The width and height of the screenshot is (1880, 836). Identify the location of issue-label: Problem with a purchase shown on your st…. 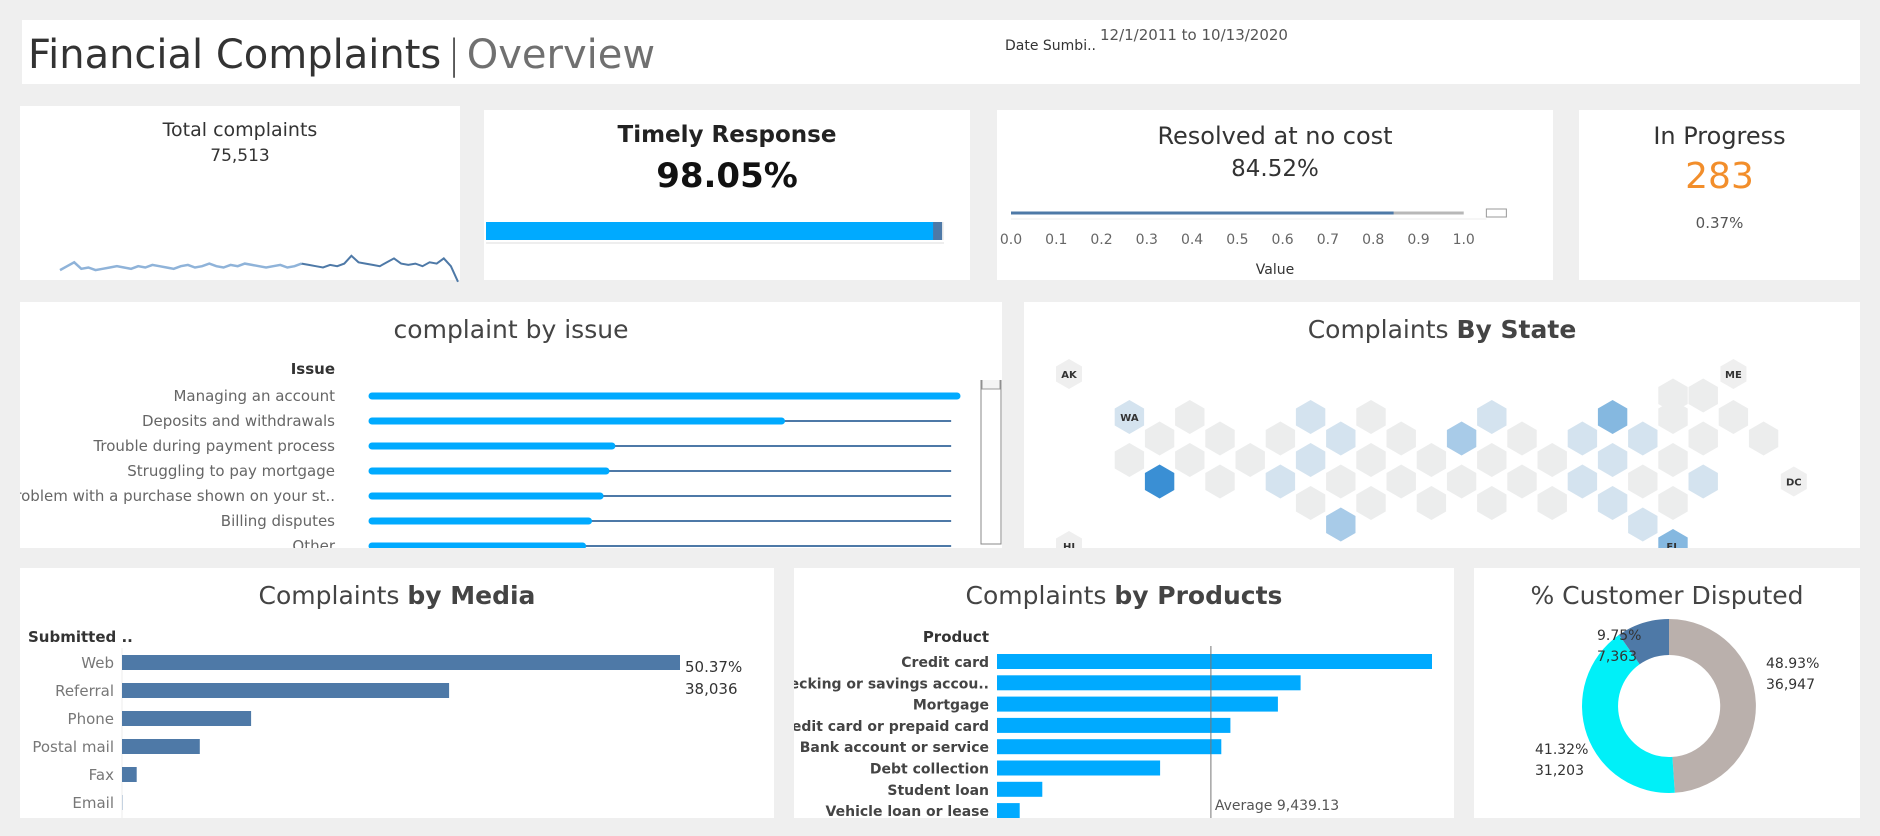
(177, 496).